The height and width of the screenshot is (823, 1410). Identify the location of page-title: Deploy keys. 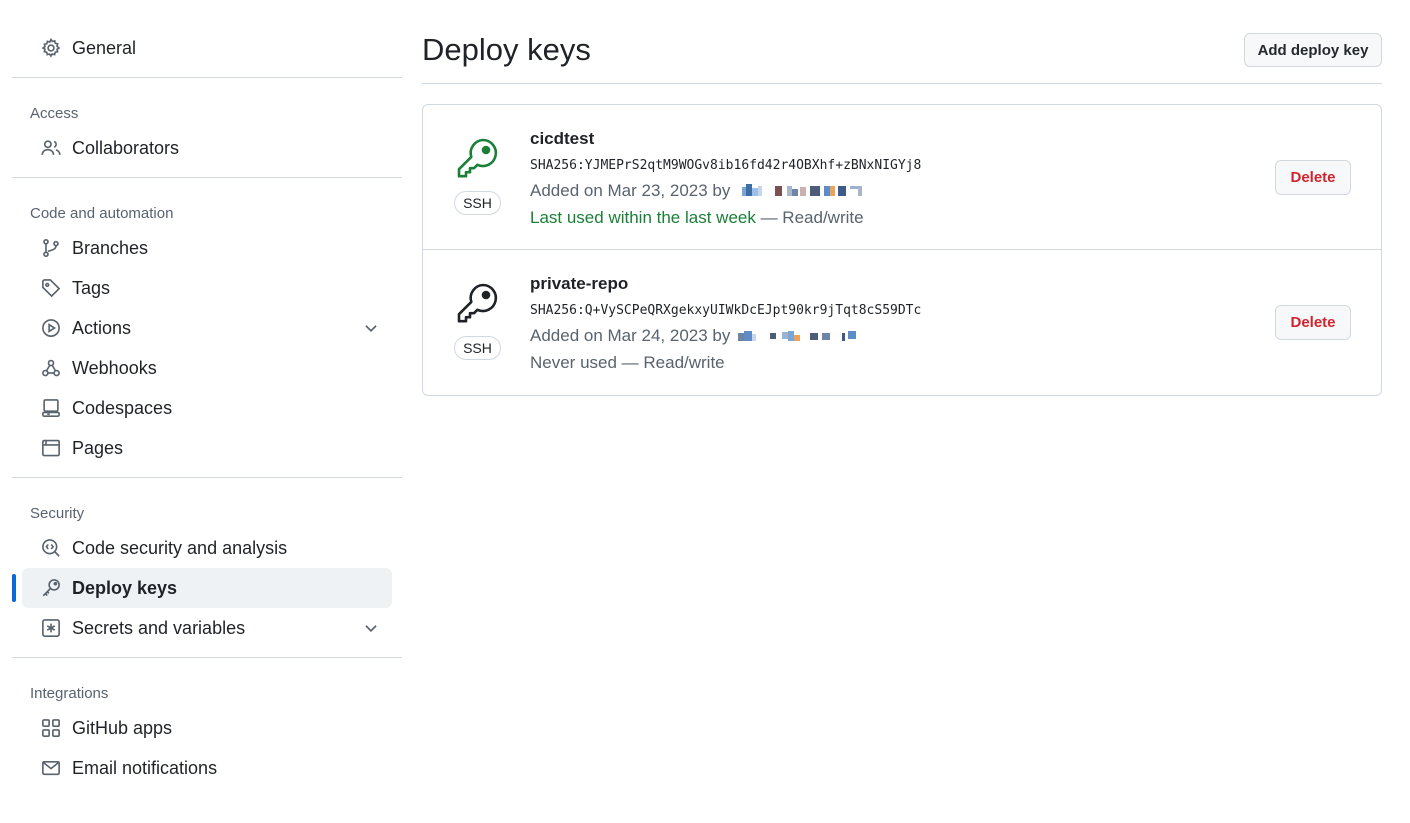
(506, 49).